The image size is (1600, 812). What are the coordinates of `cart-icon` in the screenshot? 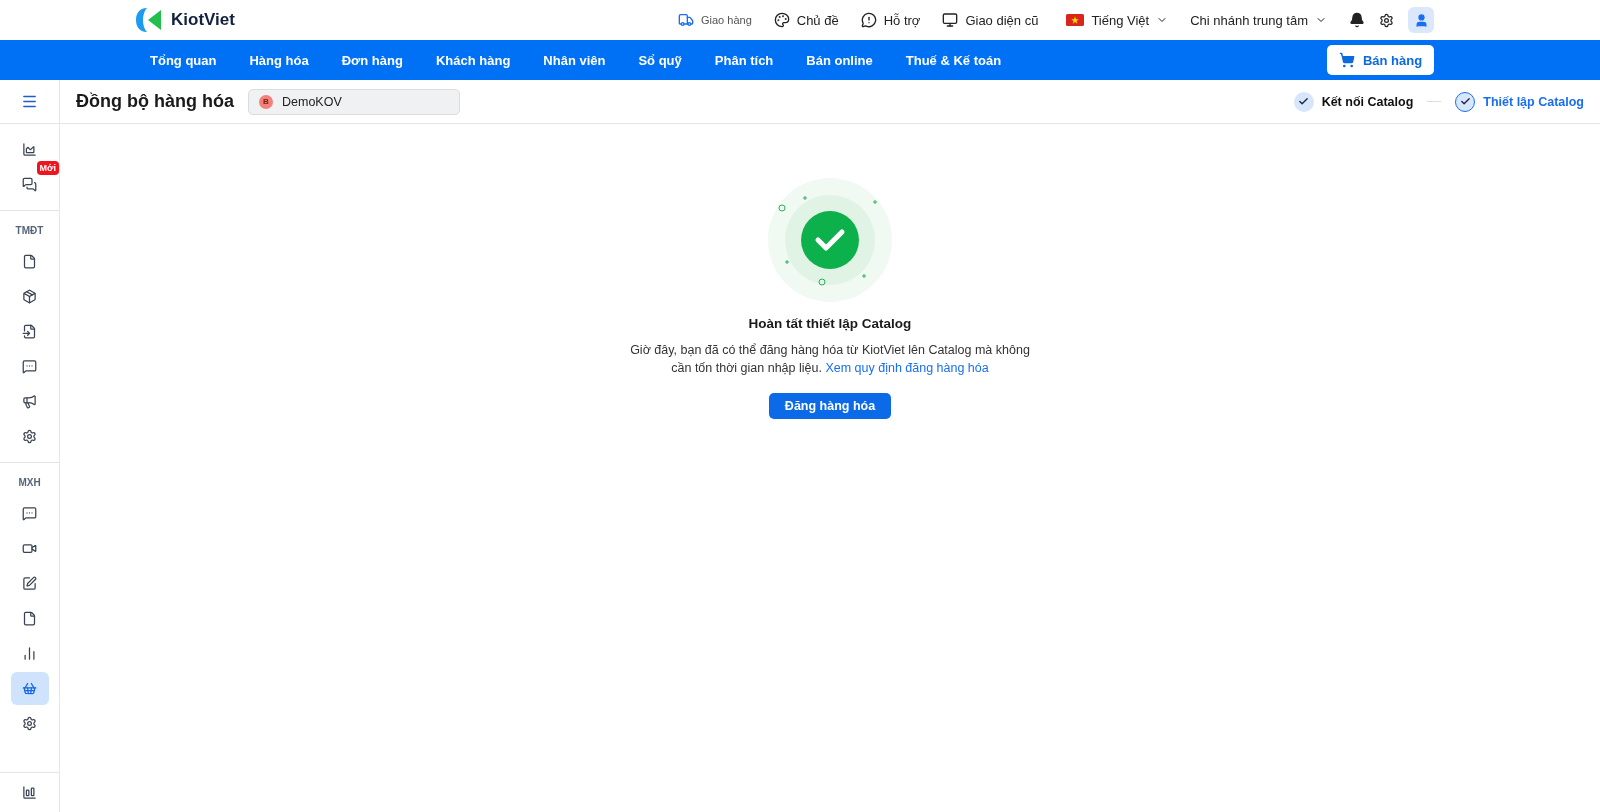 It's located at (1346, 60).